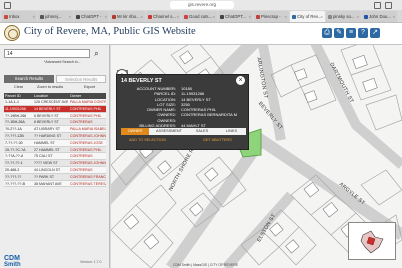 The width and height of the screenshot is (402, 268). I want to click on tab-owner: OWNER, so click(135, 131).